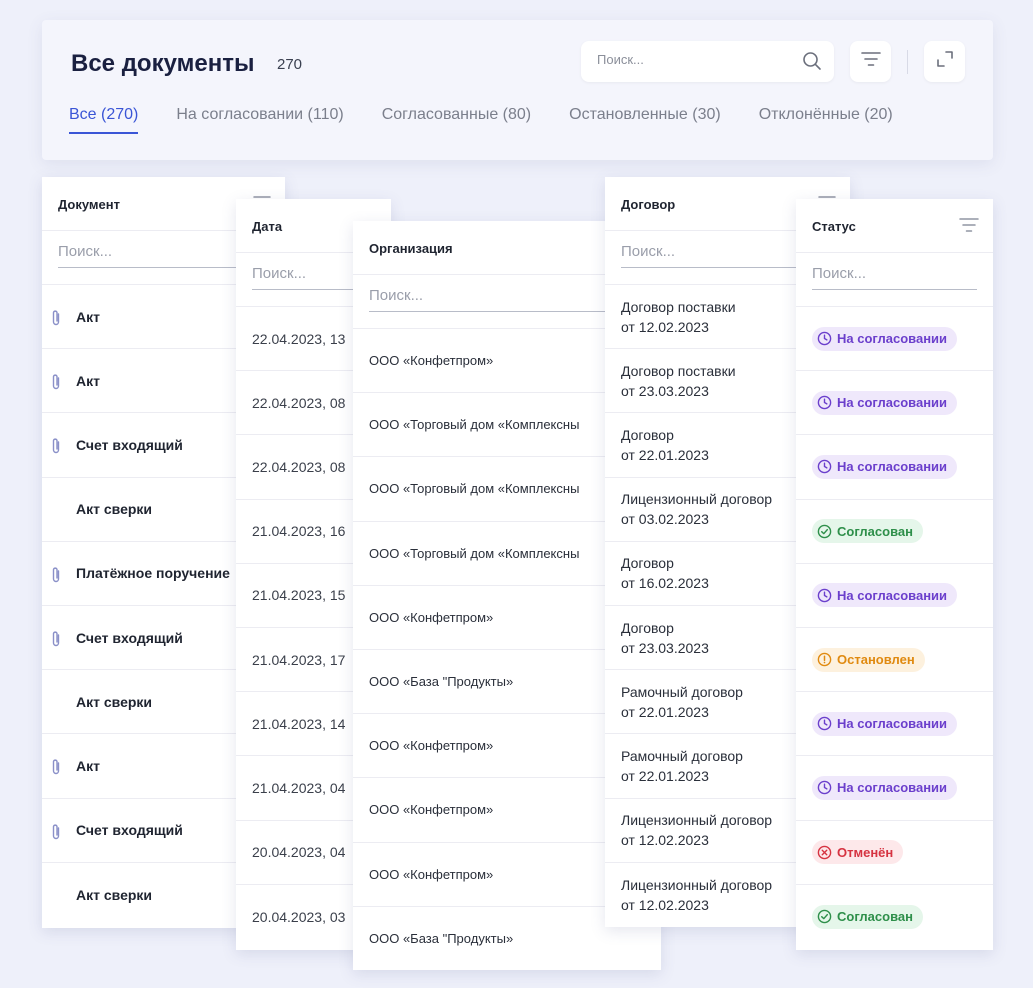  Describe the element at coordinates (299, 659) in the screenshot. I see `date-value: 21.04.2023, 17` at that location.